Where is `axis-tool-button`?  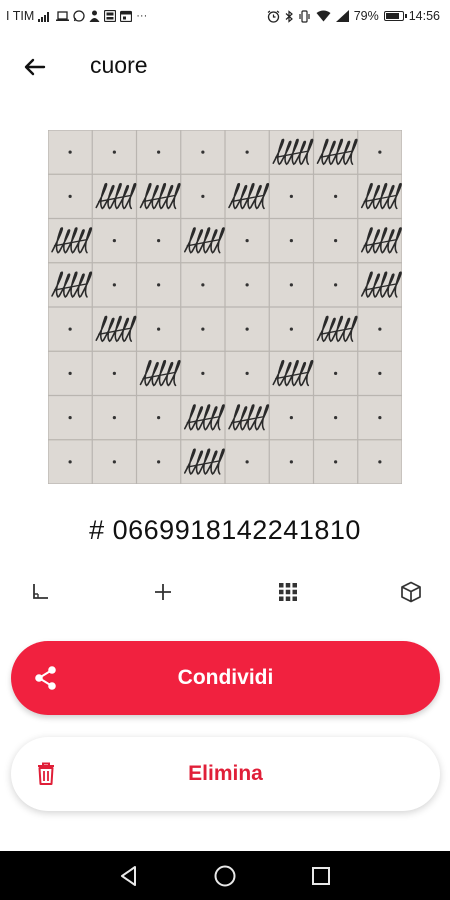
axis-tool-button is located at coordinates (40, 592).